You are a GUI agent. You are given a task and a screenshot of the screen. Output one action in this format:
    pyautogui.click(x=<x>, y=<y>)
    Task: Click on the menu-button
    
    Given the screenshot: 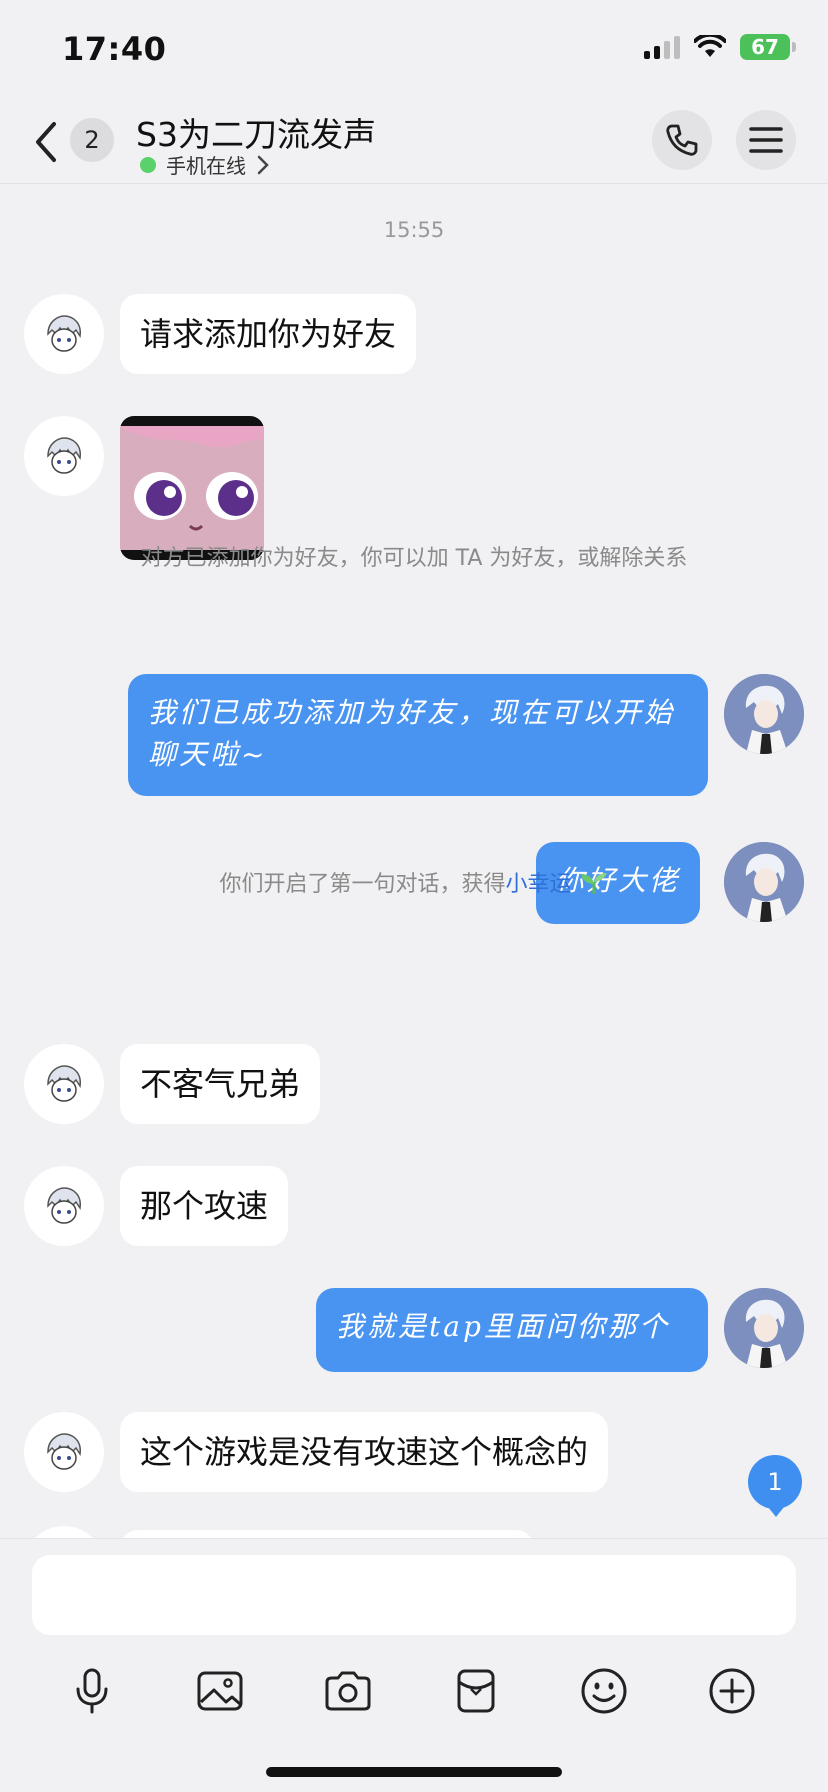 What is the action you would take?
    pyautogui.click(x=766, y=140)
    